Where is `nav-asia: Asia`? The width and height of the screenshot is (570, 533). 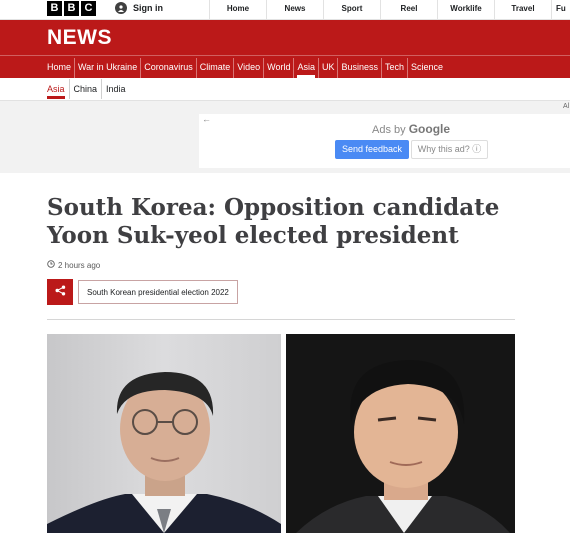
nav-asia: Asia is located at coordinates (305, 68).